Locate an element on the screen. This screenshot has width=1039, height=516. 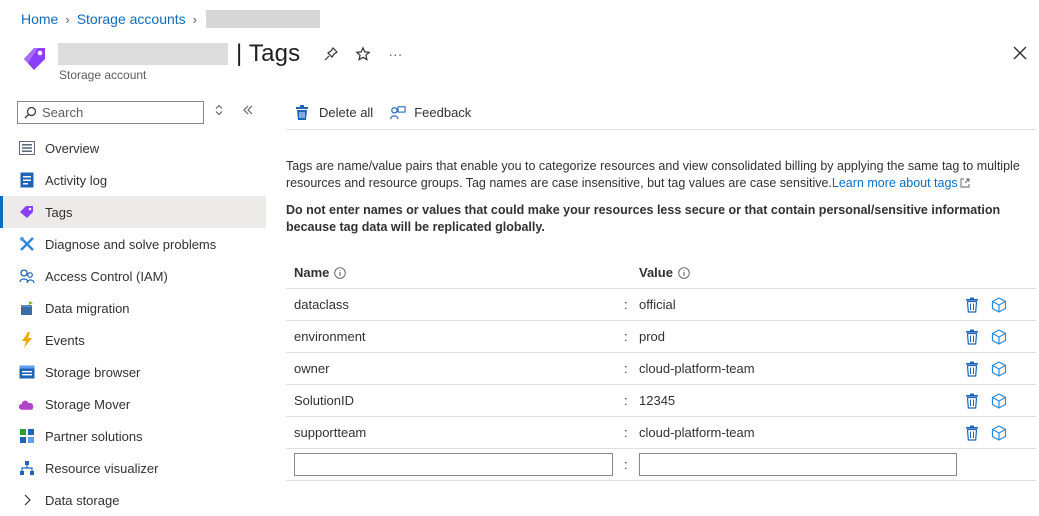
sidebar-item-label: Data migration is located at coordinates (87, 308).